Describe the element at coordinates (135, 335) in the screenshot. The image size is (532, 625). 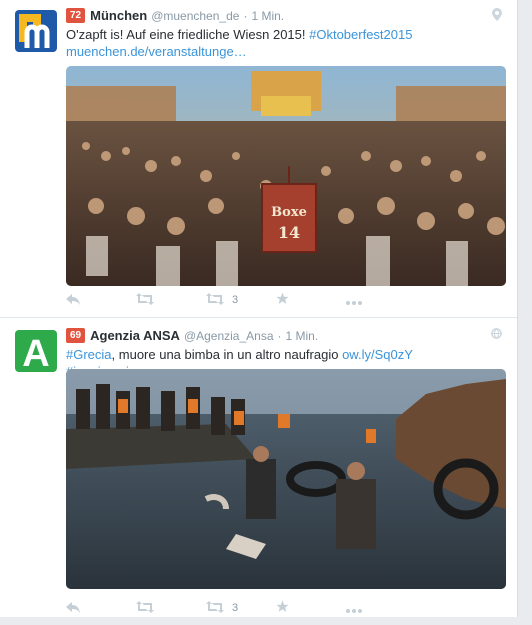
I see `author-name: Agenzia ANSA` at that location.